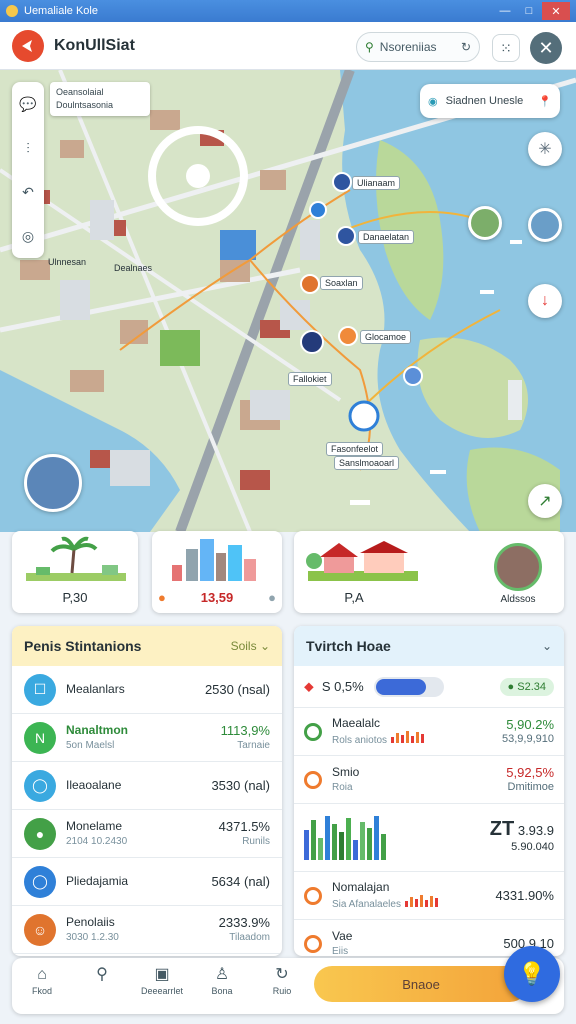 The image size is (576, 1024). Describe the element at coordinates (147, 834) in the screenshot. I see `list-item: ● Monelame 2104 10.2430 4371.5% Runils` at that location.